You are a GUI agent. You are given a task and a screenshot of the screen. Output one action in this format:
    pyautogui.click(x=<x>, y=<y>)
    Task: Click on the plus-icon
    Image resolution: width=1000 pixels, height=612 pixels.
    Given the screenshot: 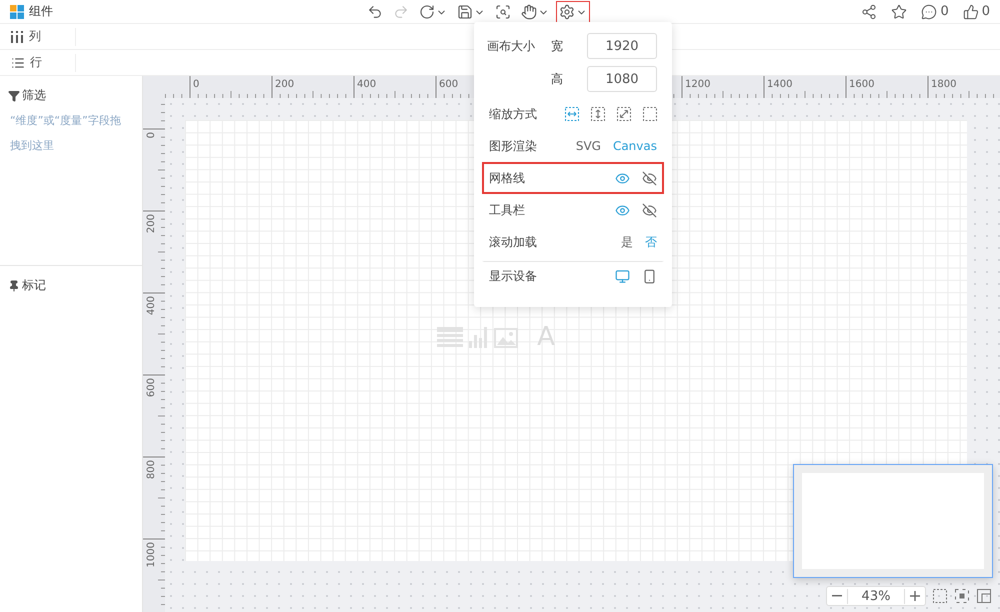 What is the action you would take?
    pyautogui.click(x=915, y=596)
    